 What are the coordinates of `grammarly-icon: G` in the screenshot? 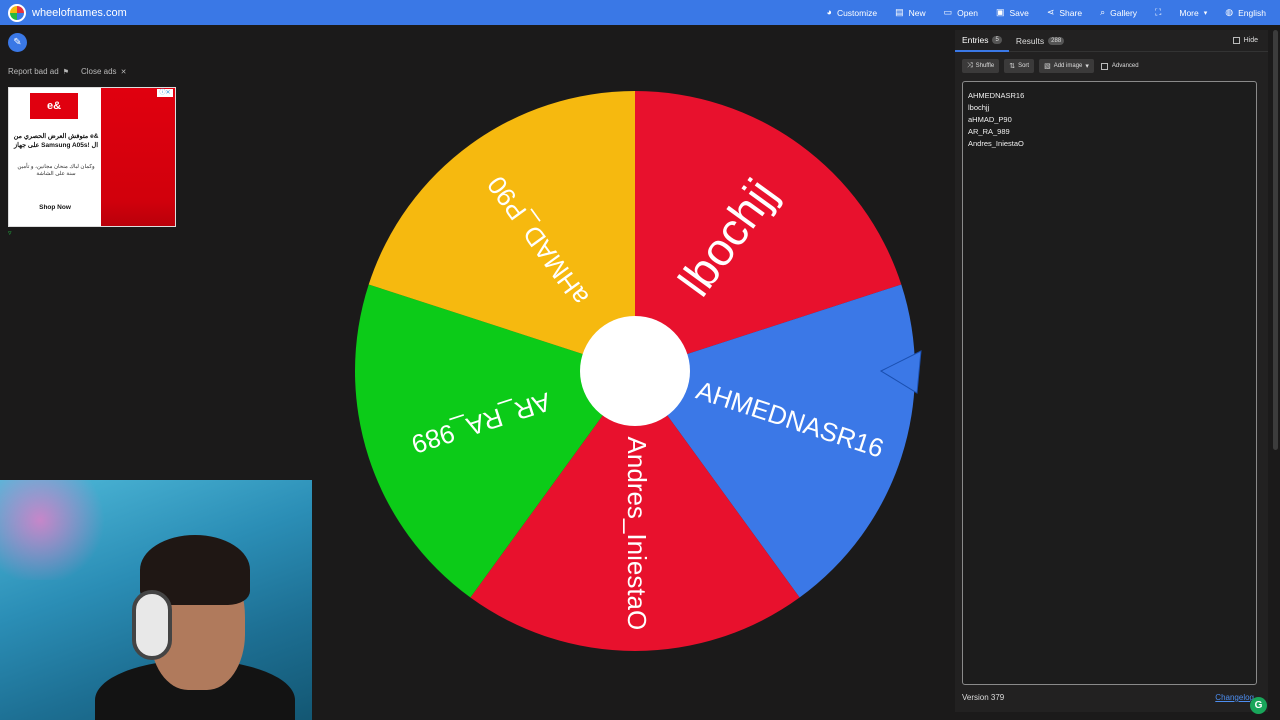 It's located at (1258, 705).